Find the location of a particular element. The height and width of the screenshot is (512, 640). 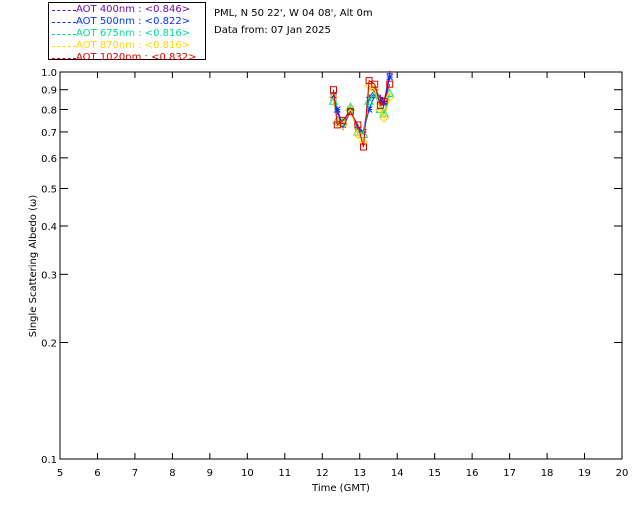

y-tick-label: 0.6 is located at coordinates (49, 159).